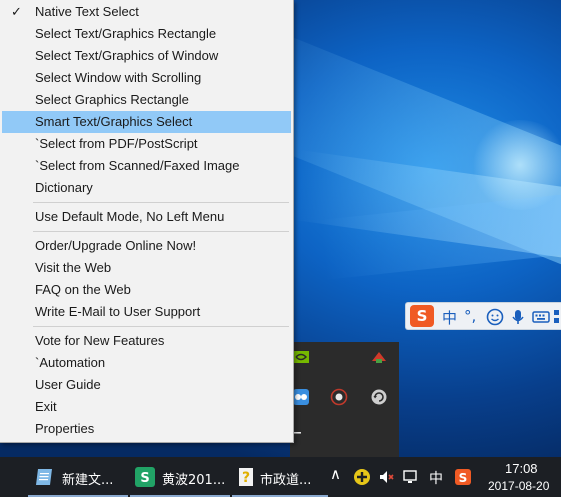 The image size is (561, 497). Describe the element at coordinates (521, 468) in the screenshot. I see `clock-time: 17:08` at that location.